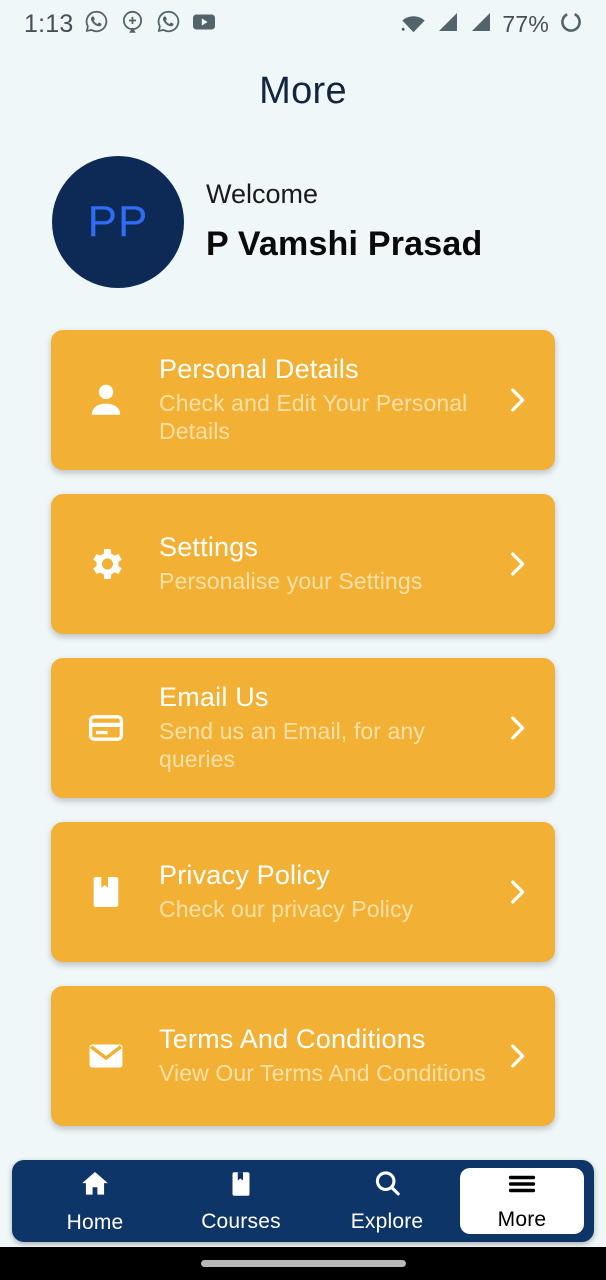  I want to click on nav-item-label: Explore, so click(387, 1221).